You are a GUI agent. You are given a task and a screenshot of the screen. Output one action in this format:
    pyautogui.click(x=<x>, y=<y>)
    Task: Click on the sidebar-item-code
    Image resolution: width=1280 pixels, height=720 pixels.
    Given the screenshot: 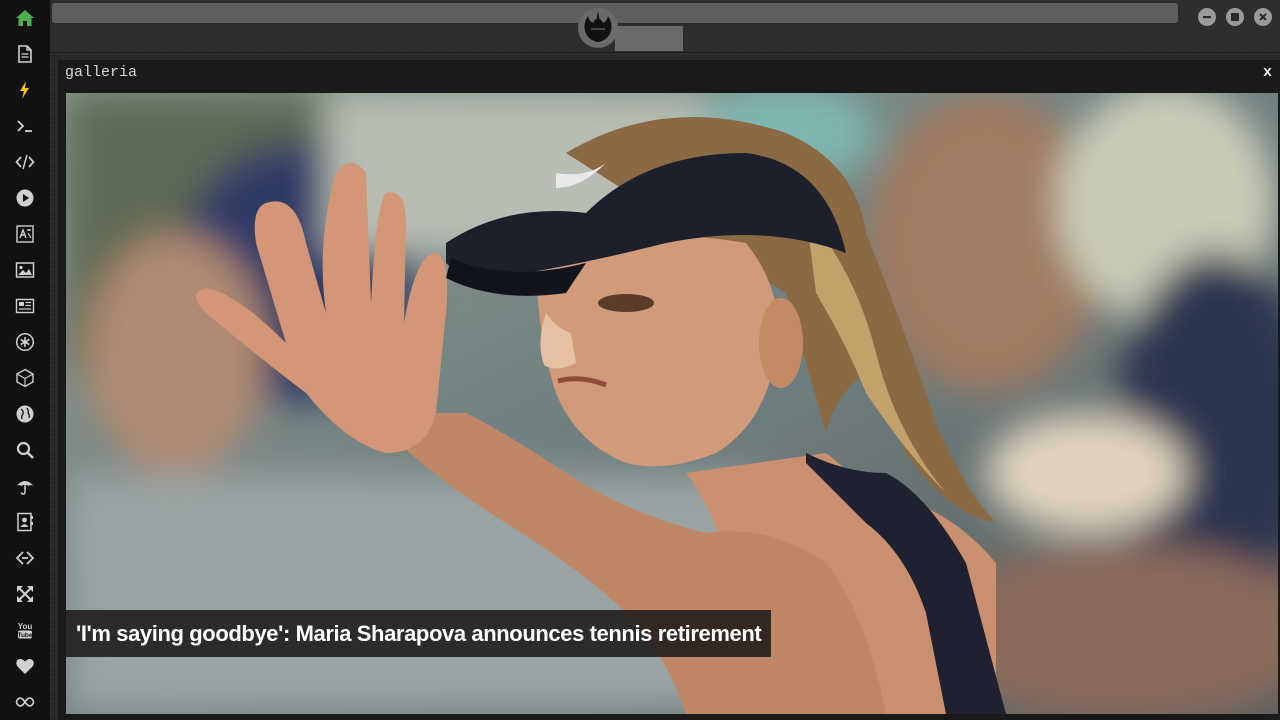 What is the action you would take?
    pyautogui.click(x=25, y=162)
    